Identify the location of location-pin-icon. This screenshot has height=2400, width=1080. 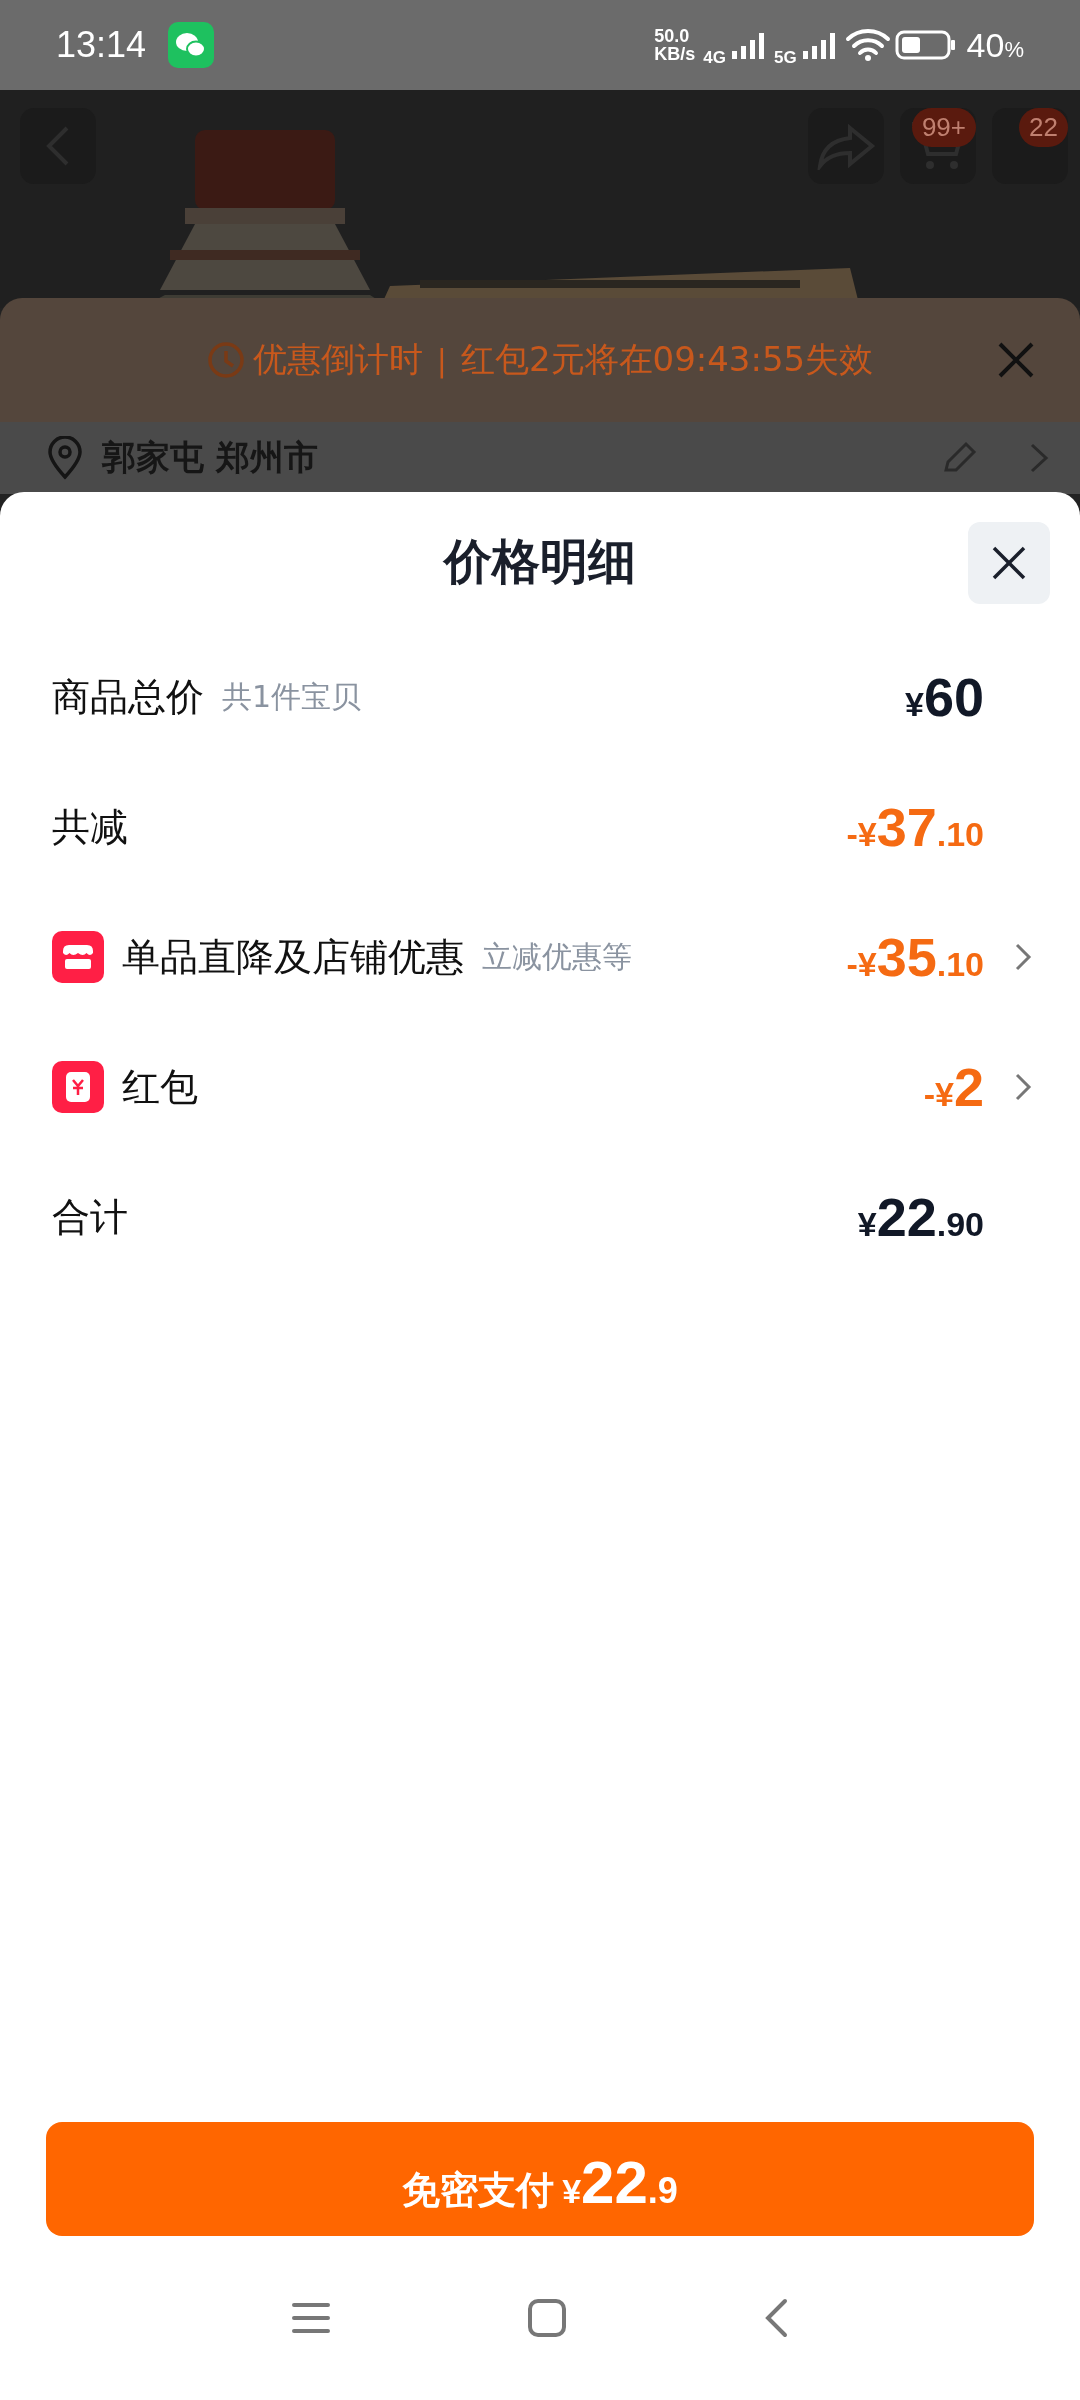
(65, 458).